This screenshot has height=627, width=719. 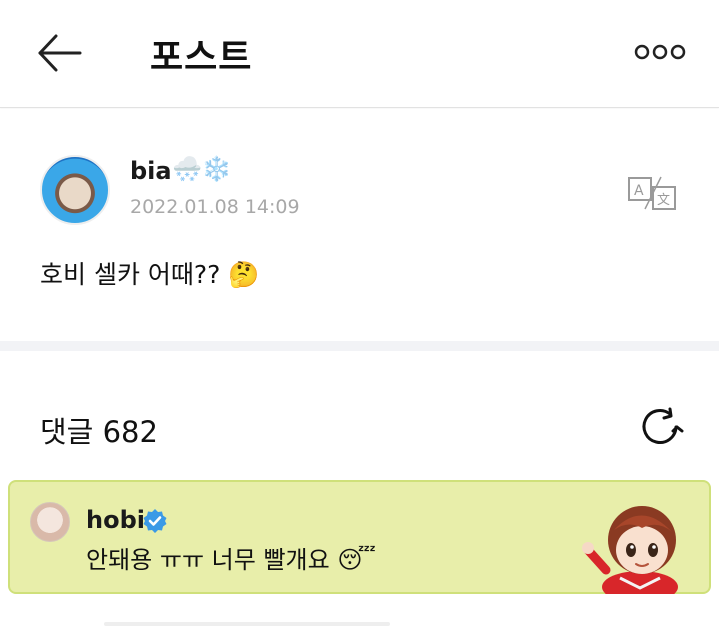 I want to click on post-timestamp: 2022.01.08 14:09, so click(x=215, y=207).